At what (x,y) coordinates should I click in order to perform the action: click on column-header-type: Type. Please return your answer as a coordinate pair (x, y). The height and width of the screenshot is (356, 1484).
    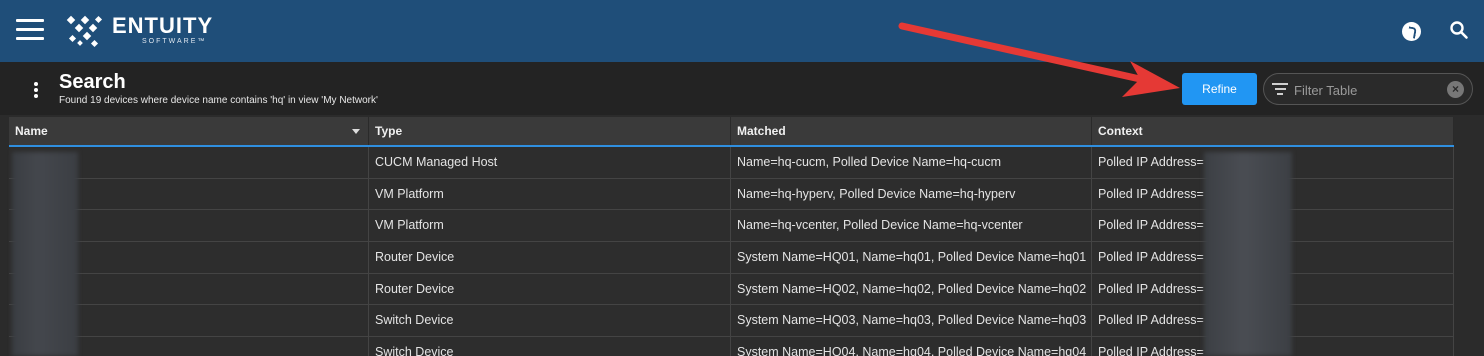
    Looking at the image, I should click on (550, 131).